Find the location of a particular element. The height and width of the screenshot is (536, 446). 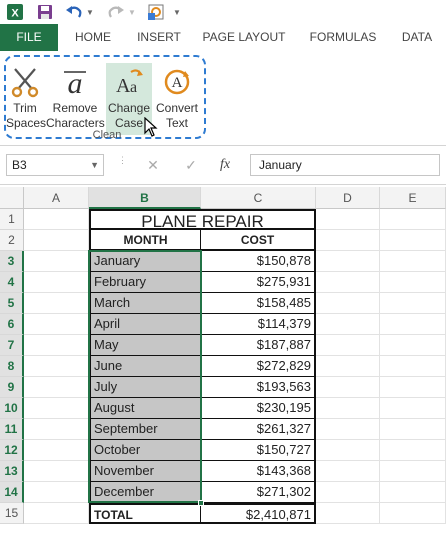

name-box-dropdown-icon: ▼ is located at coordinates (94, 165).